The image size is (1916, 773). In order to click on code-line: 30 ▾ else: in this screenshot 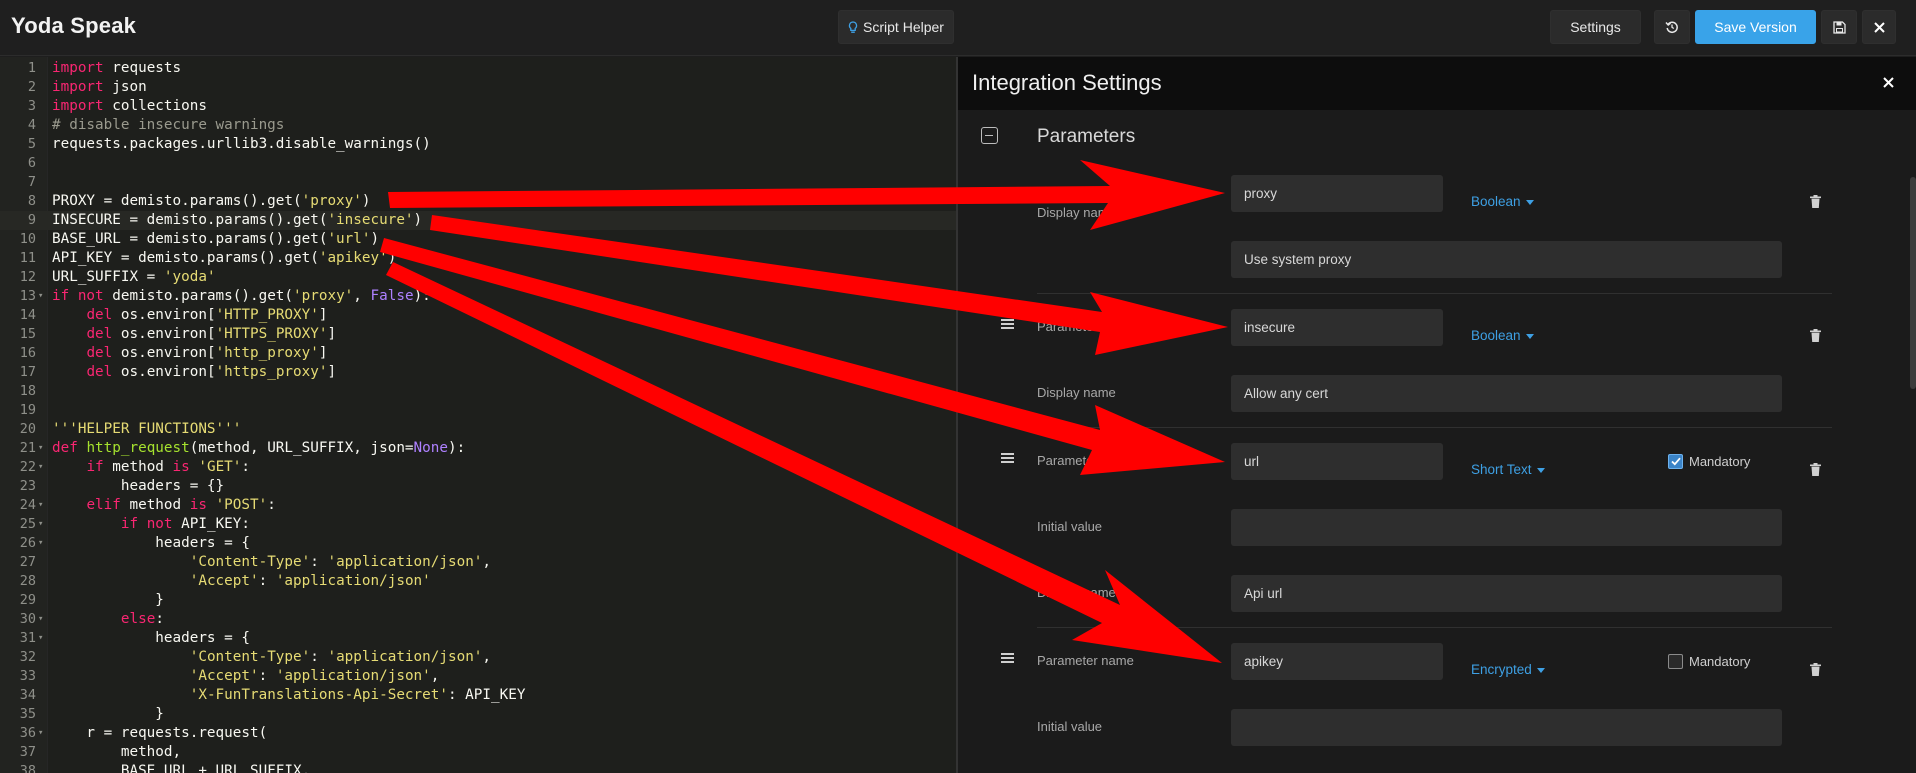, I will do `click(478, 619)`.